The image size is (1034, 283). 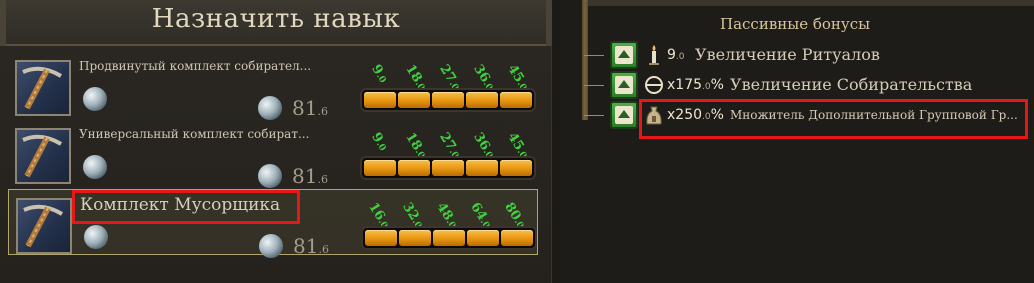 What do you see at coordinates (449, 210) in the screenshot?
I see `thresholds: 16.0 32.0 48.0 64.0 80.0` at bounding box center [449, 210].